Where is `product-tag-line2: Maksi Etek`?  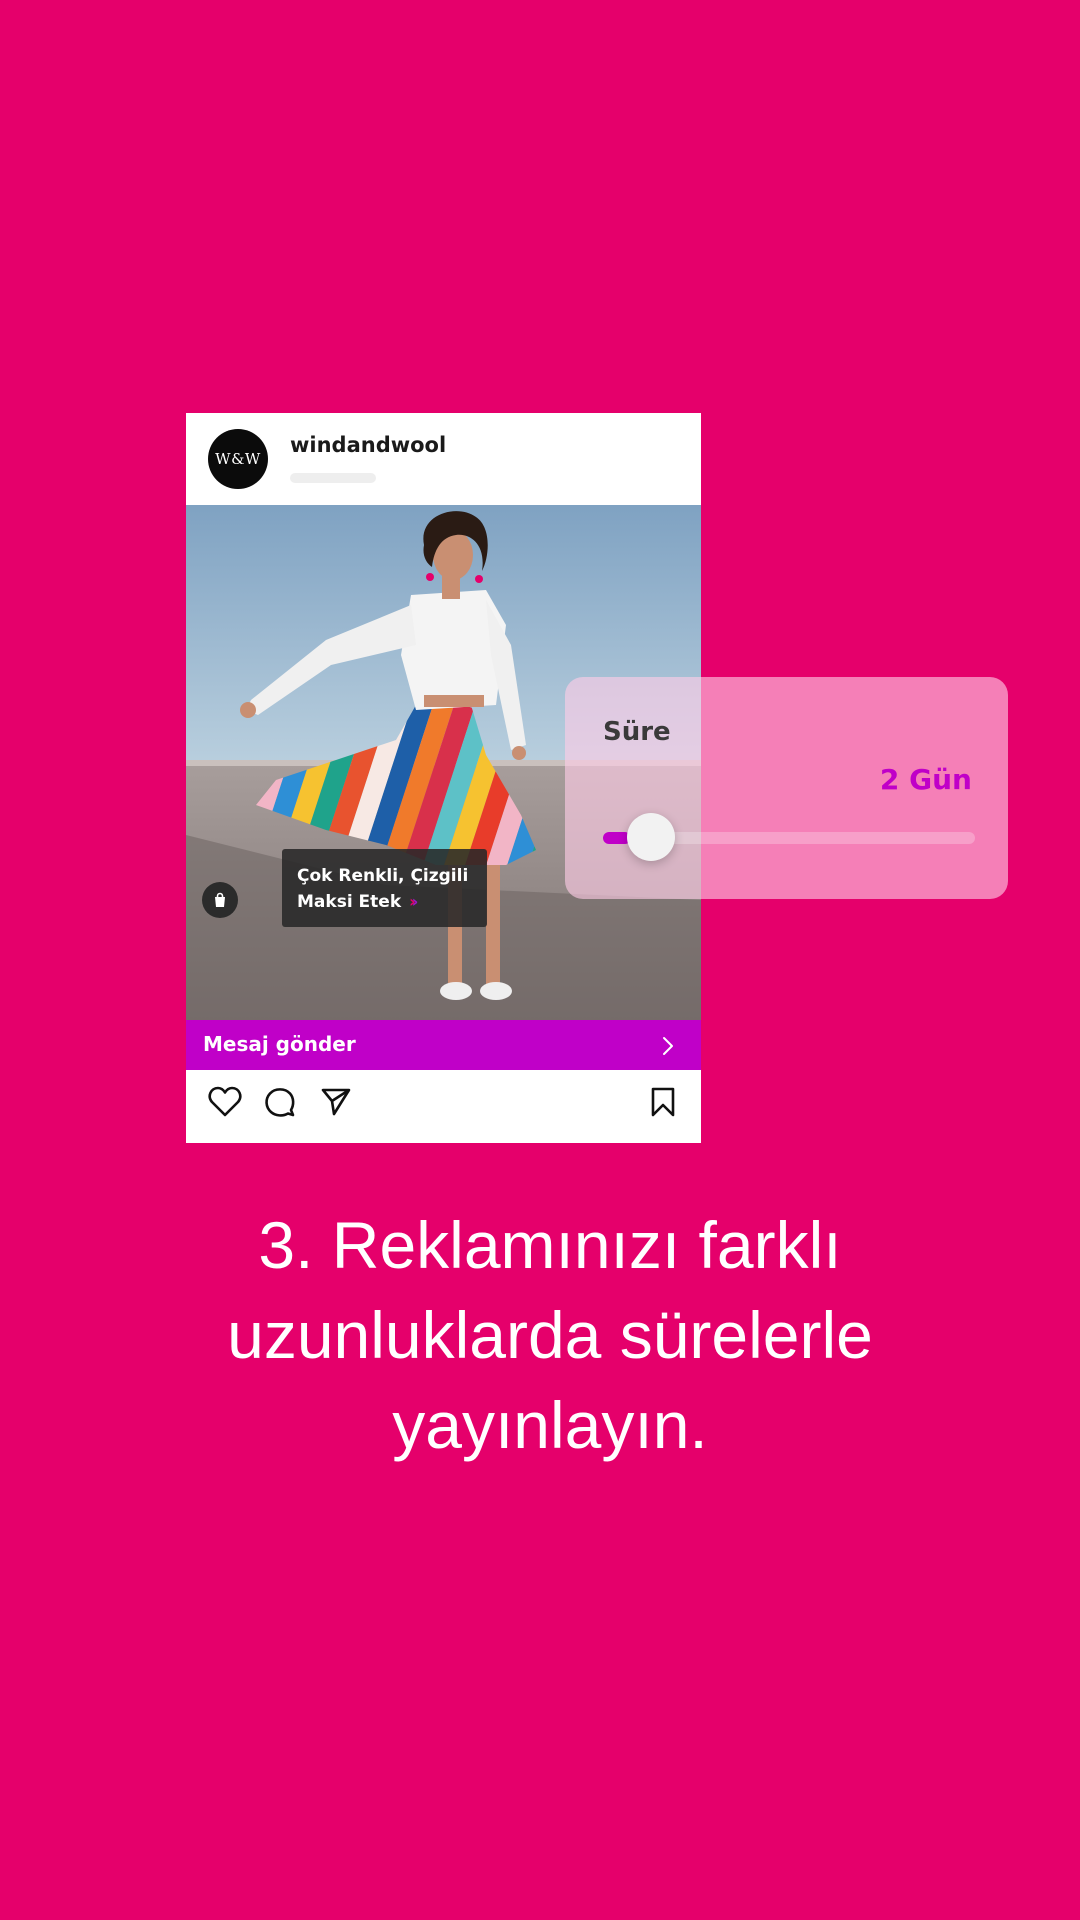
product-tag-line2: Maksi Etek is located at coordinates (349, 902).